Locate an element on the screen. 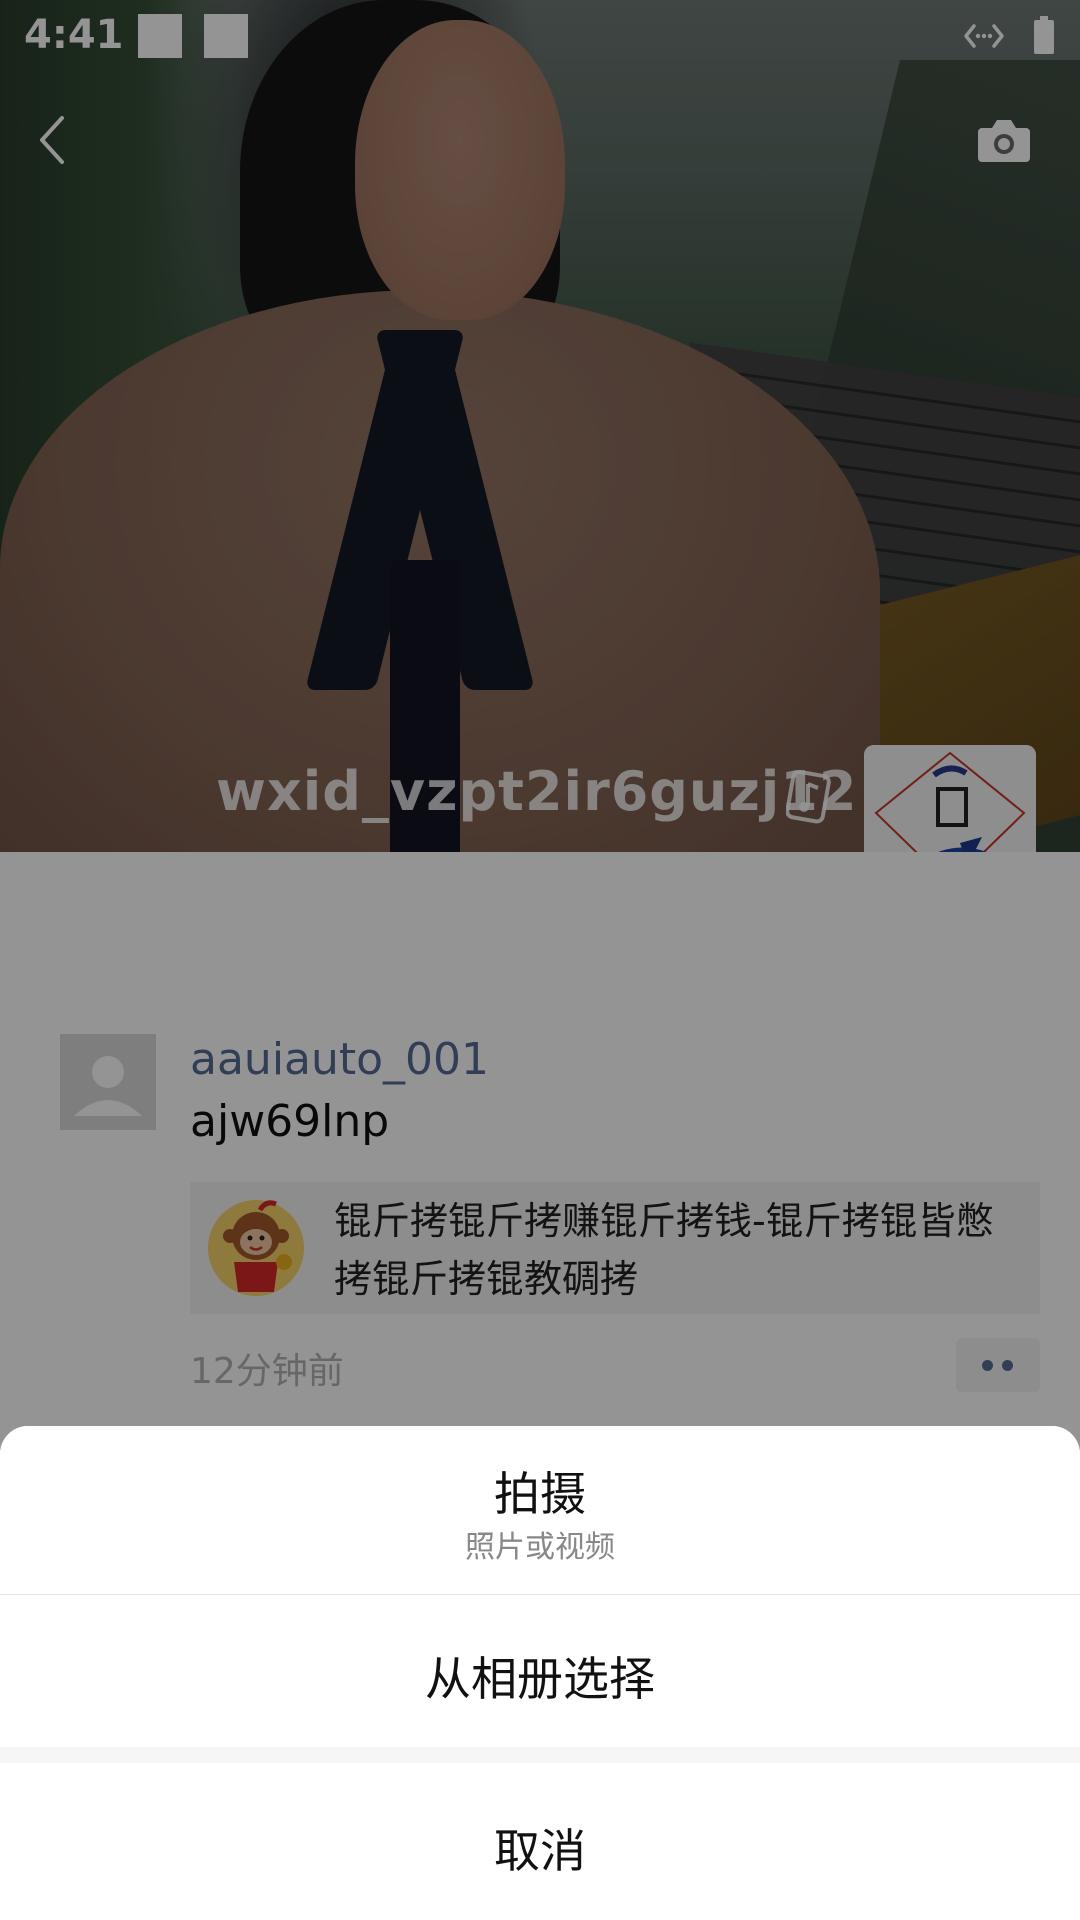  cancel-button: 取消 is located at coordinates (540, 1841).